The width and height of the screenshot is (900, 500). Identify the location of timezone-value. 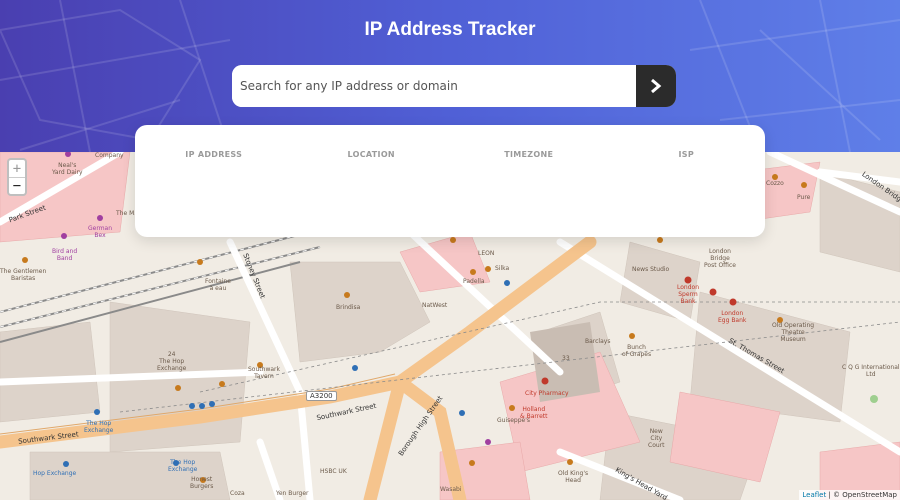
(529, 175).